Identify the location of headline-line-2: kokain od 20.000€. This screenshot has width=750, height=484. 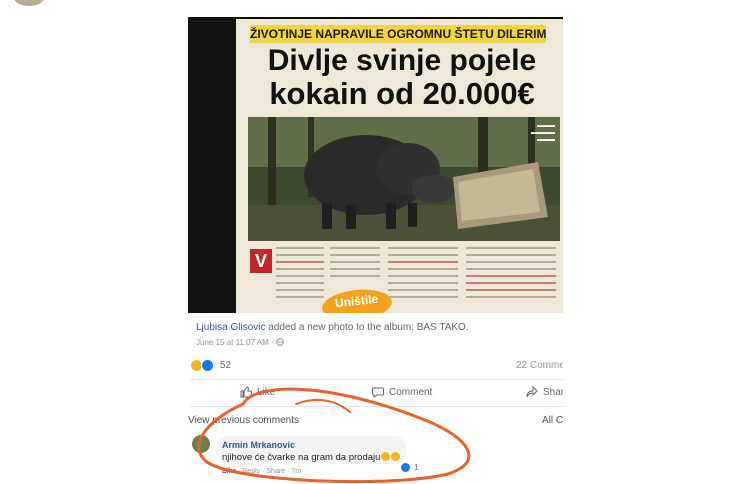
(402, 93).